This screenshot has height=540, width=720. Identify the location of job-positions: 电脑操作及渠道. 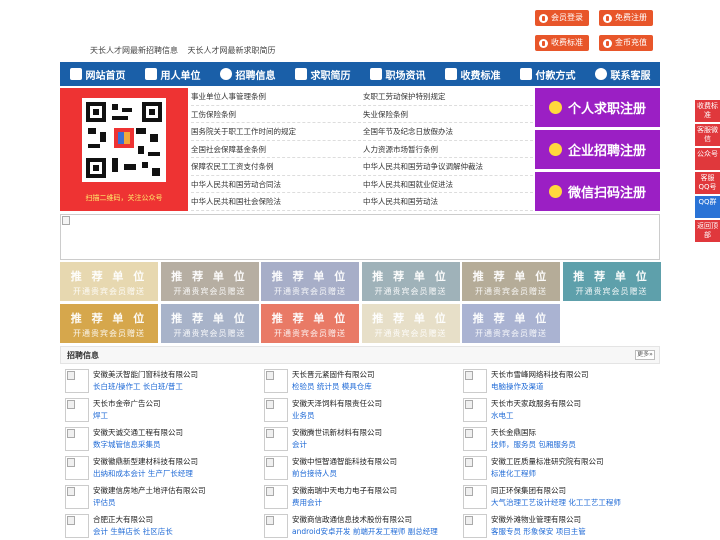
(517, 386).